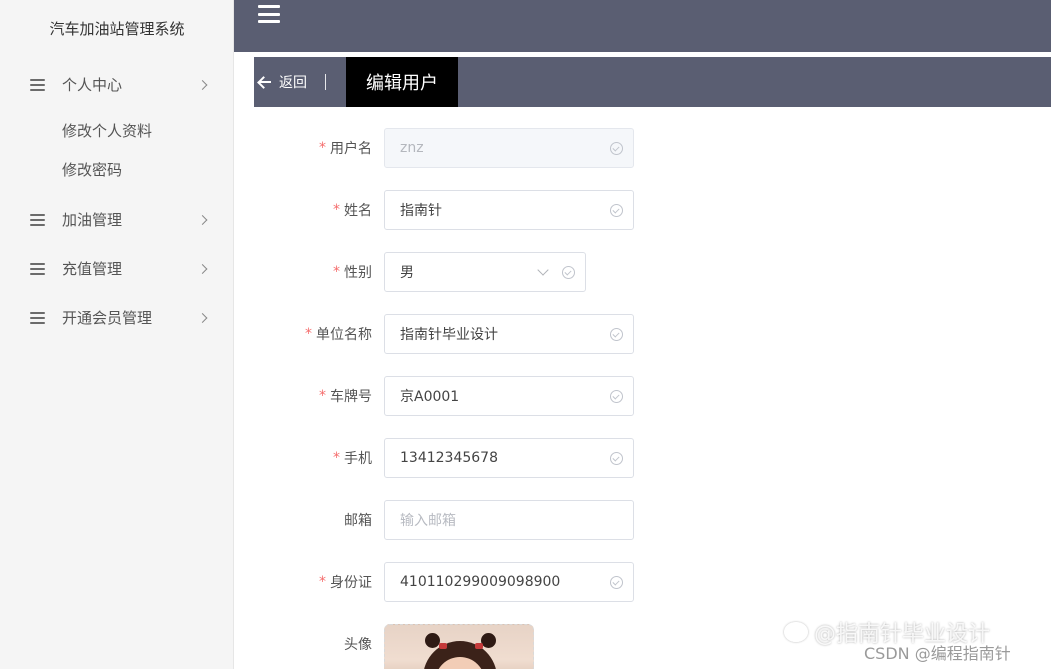 The width and height of the screenshot is (1051, 669). I want to click on arrow-left-icon, so click(265, 82).